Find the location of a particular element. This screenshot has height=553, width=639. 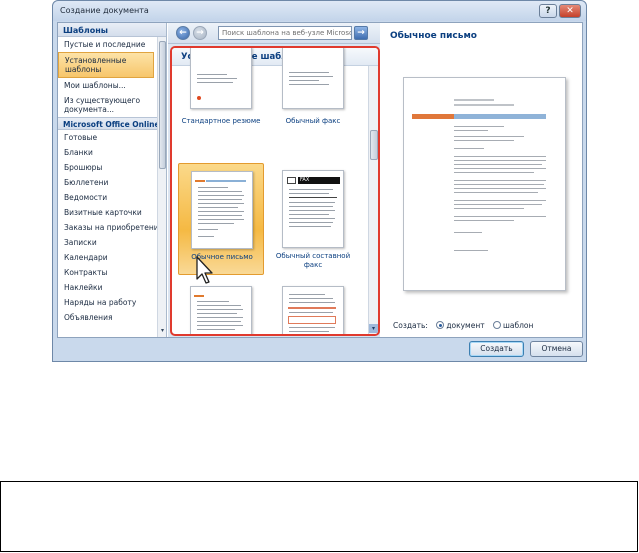

template-tile-normal-letter: Обычное письмо is located at coordinates (221, 219).